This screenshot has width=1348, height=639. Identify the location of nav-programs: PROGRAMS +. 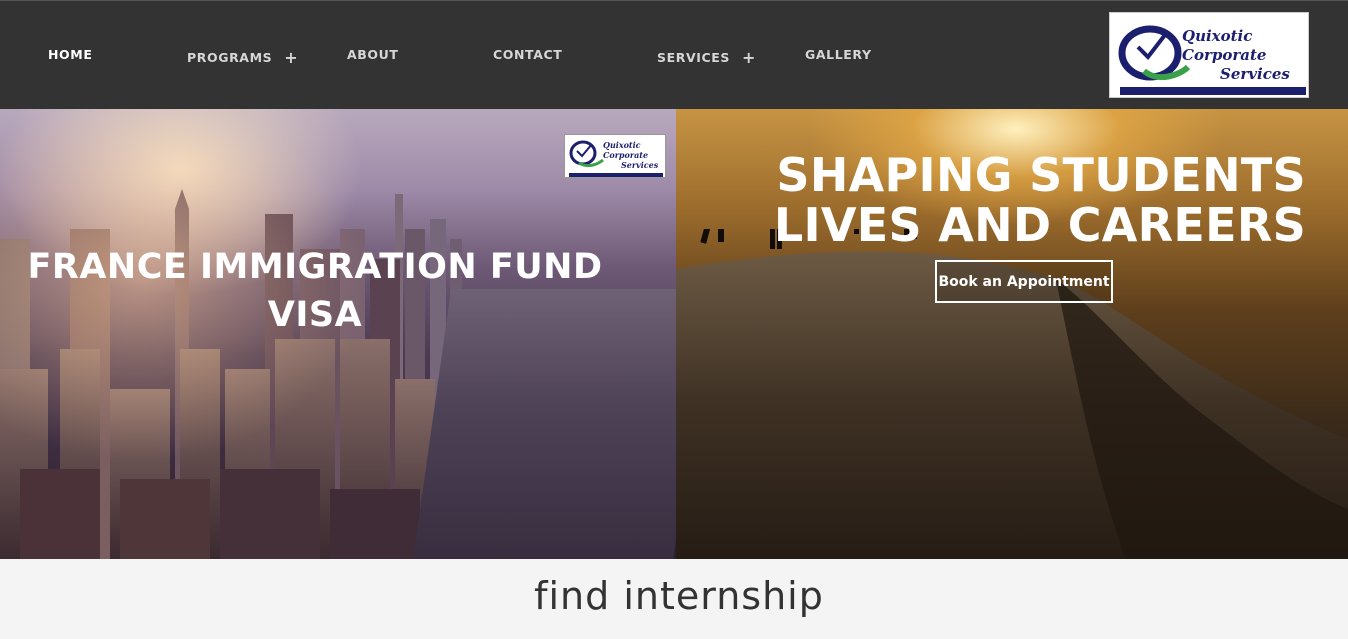
(242, 57).